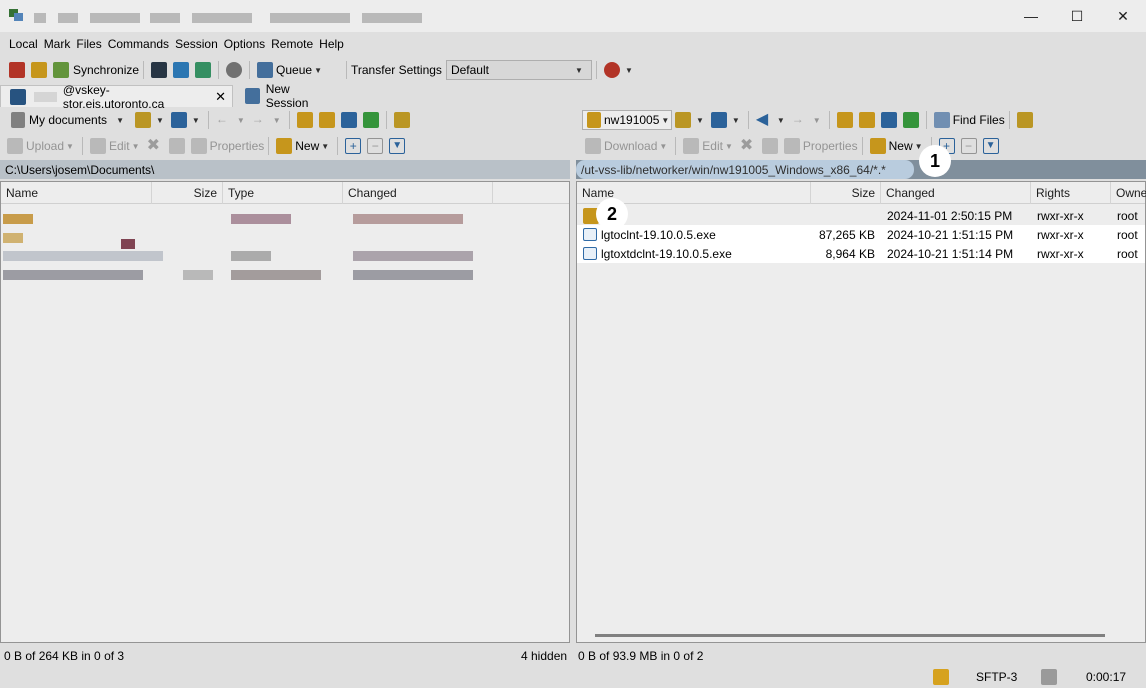 This screenshot has height=688, width=1146. Describe the element at coordinates (23, 44) in the screenshot. I see `menu-local: Local` at that location.